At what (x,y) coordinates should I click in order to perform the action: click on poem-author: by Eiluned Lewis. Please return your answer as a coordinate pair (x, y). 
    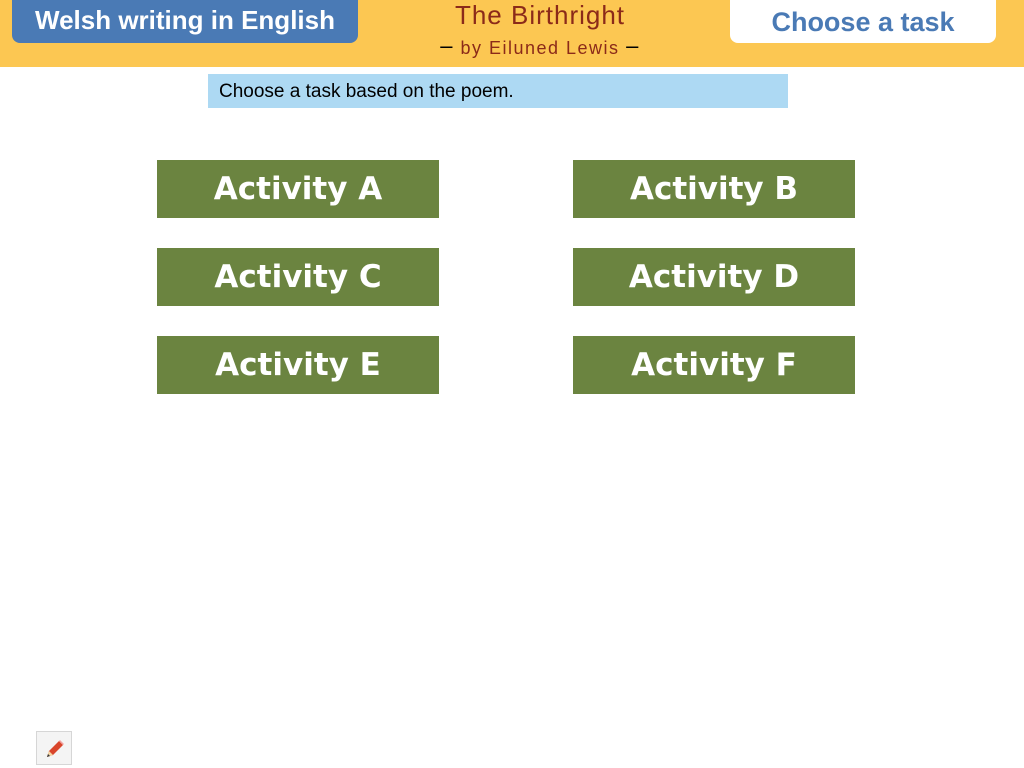
    Looking at the image, I should click on (540, 48).